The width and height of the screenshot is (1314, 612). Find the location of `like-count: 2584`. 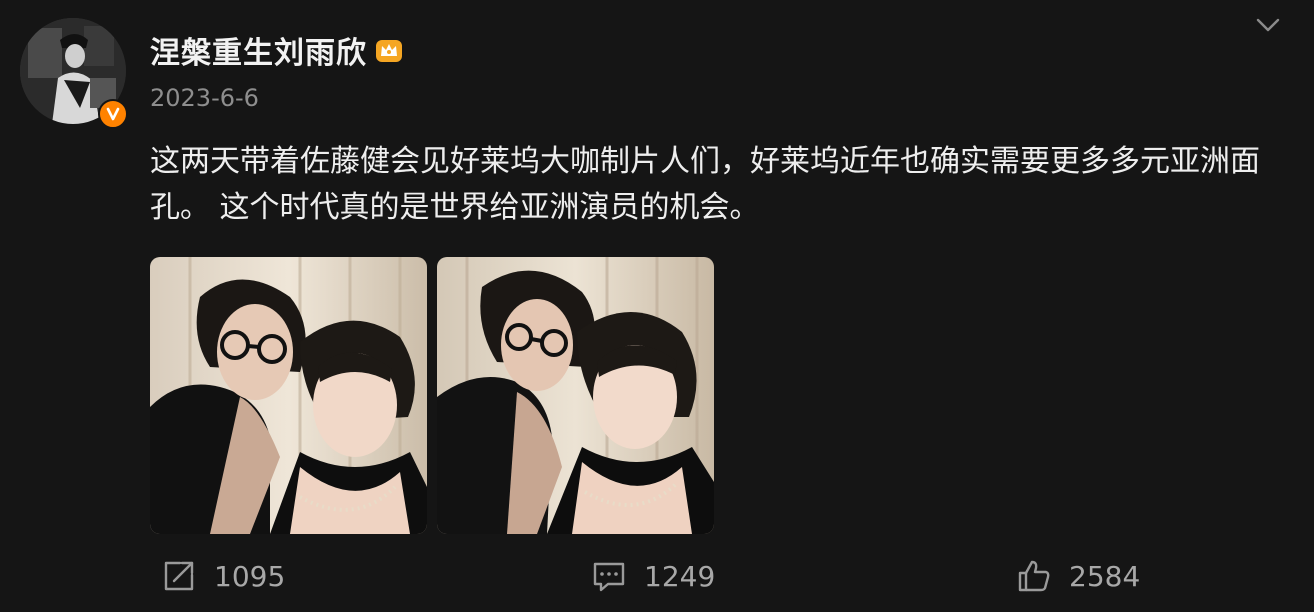

like-count: 2584 is located at coordinates (1105, 576).